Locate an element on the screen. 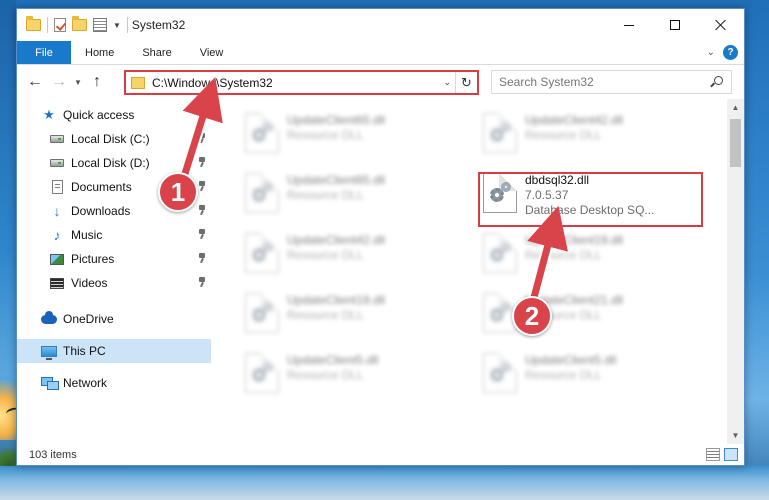 The width and height of the screenshot is (769, 500). music-icon: ♪ is located at coordinates (57, 235).